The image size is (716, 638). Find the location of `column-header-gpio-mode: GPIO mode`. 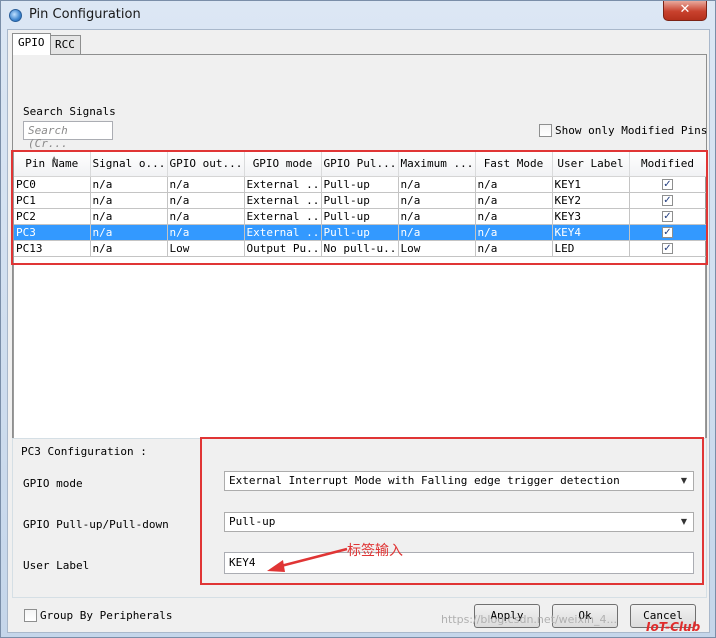

column-header-gpio-mode: GPIO mode is located at coordinates (283, 164).